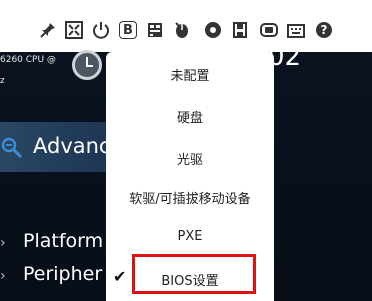  I want to click on bios-b-icon: B, so click(128, 30).